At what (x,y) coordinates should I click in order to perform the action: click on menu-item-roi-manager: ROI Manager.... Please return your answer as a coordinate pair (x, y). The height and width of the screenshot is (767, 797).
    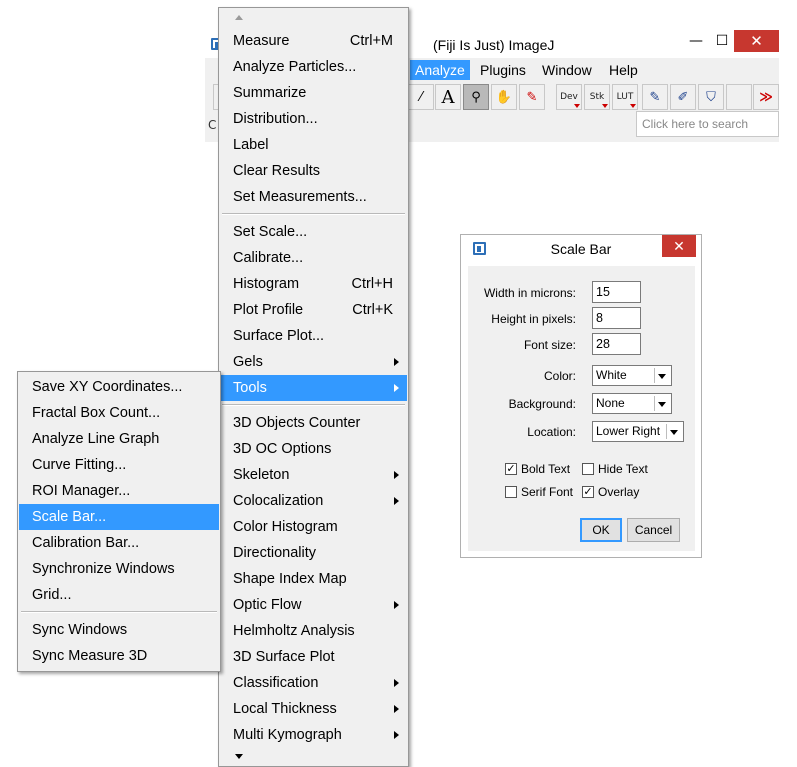
    Looking at the image, I should click on (119, 491).